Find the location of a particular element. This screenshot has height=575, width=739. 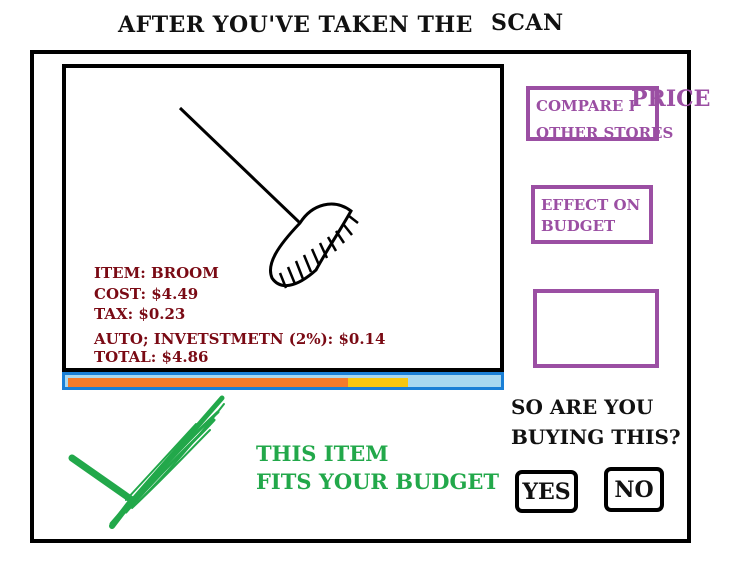

fit-message-line2: FITS YOUR BUDGET is located at coordinates (378, 481).